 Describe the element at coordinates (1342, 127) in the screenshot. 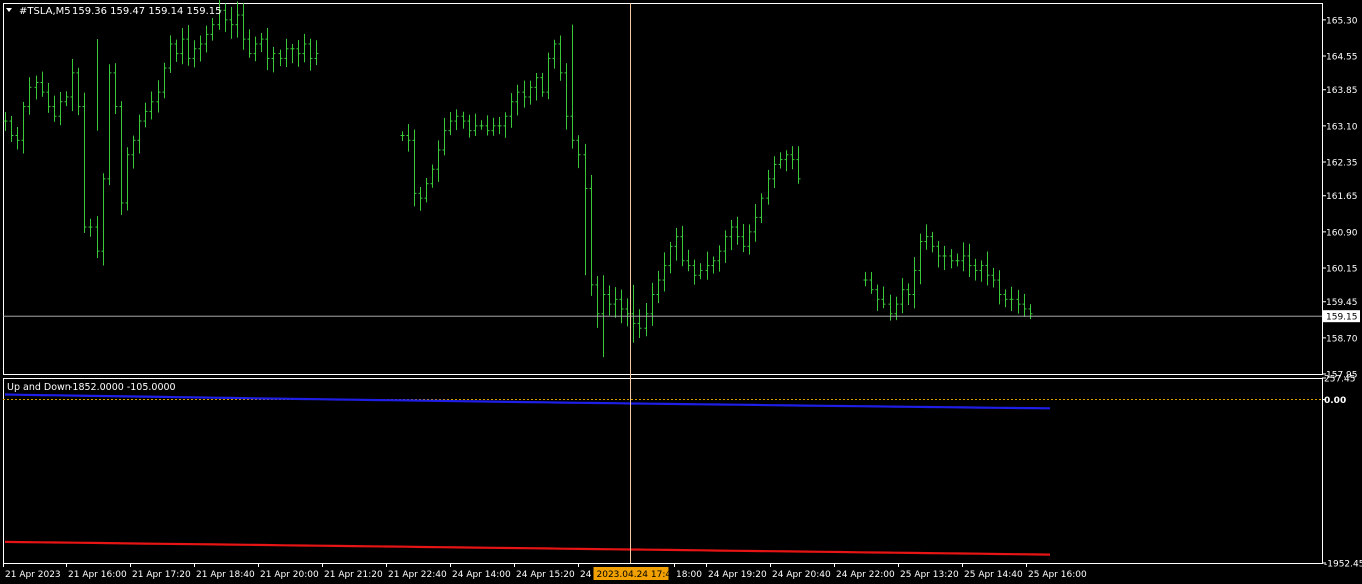

I see `price-tick-label: 163.10` at that location.